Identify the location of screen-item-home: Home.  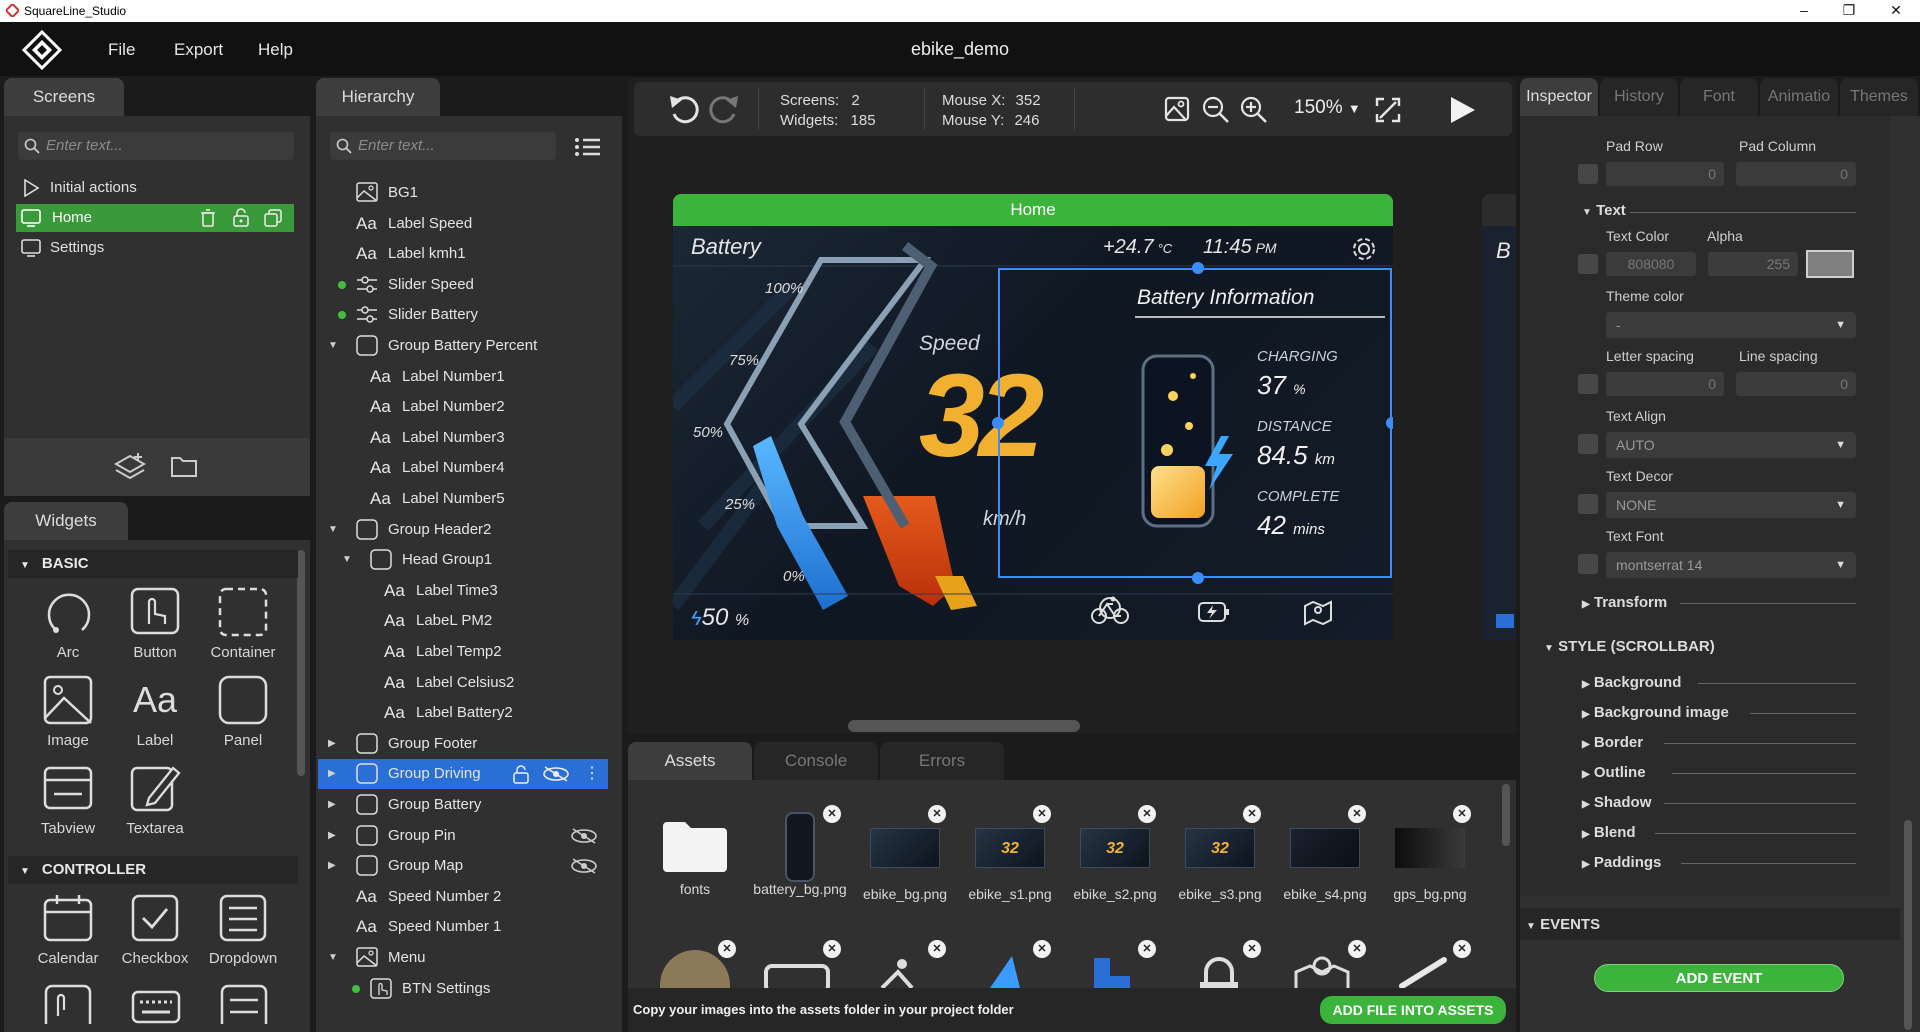
(155, 218).